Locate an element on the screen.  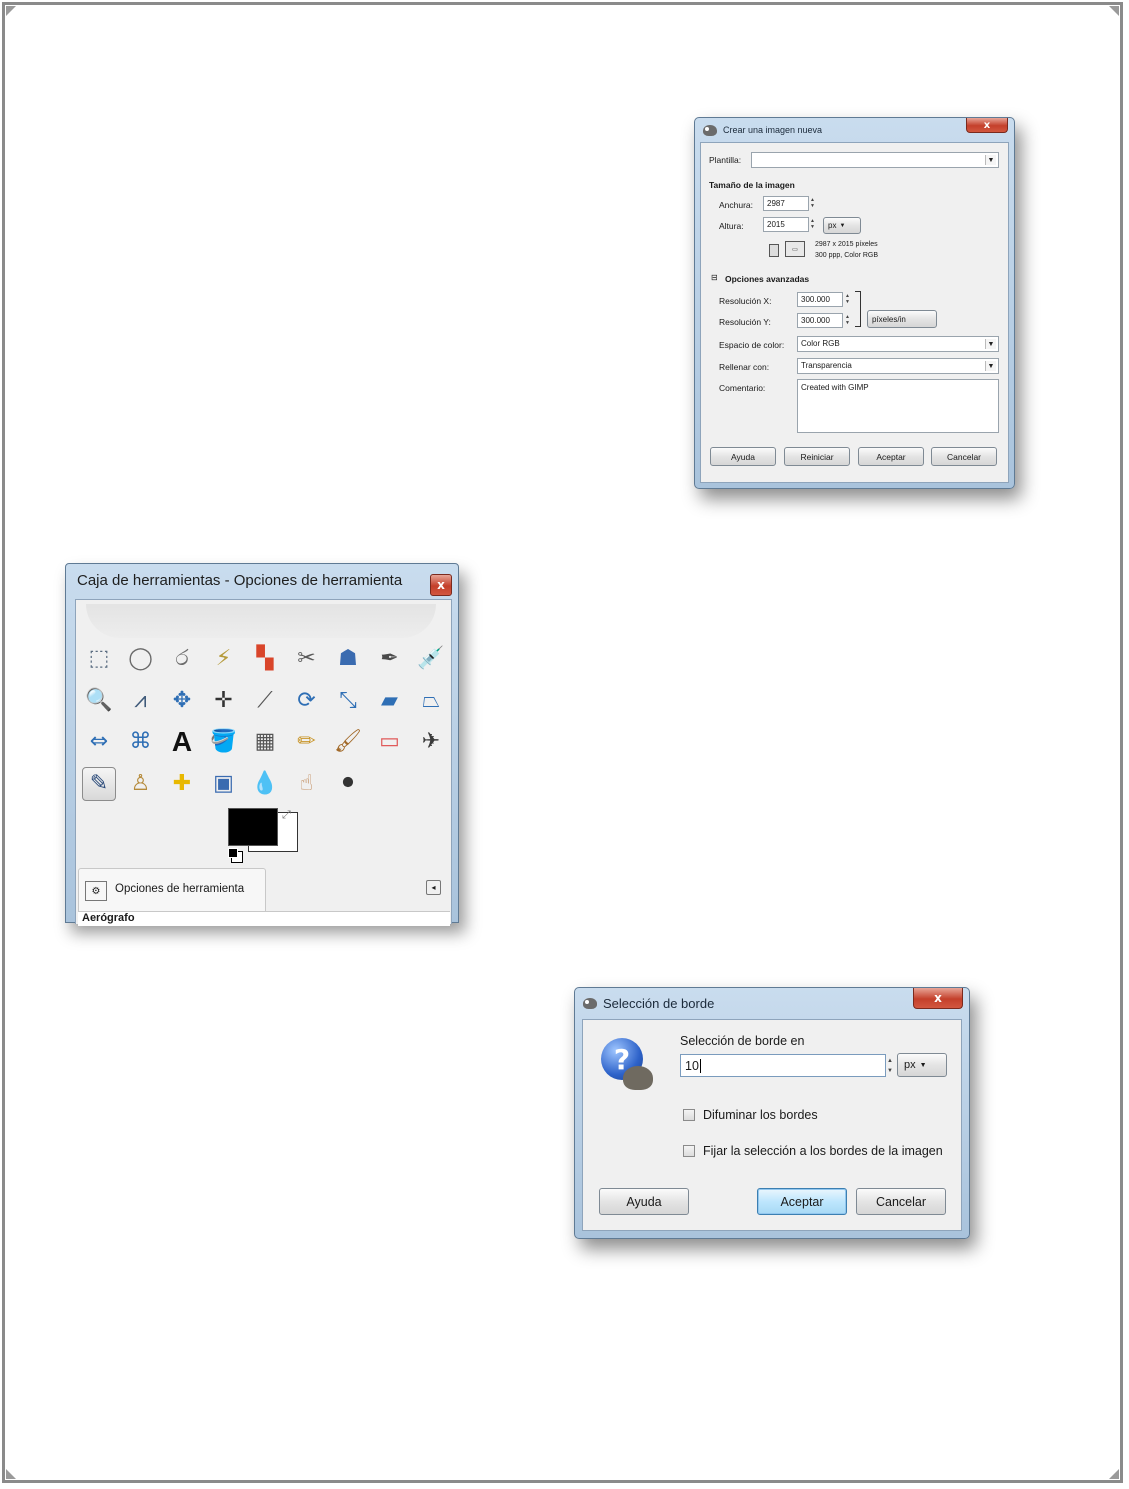
feather-checkbox is located at coordinates (689, 1115).